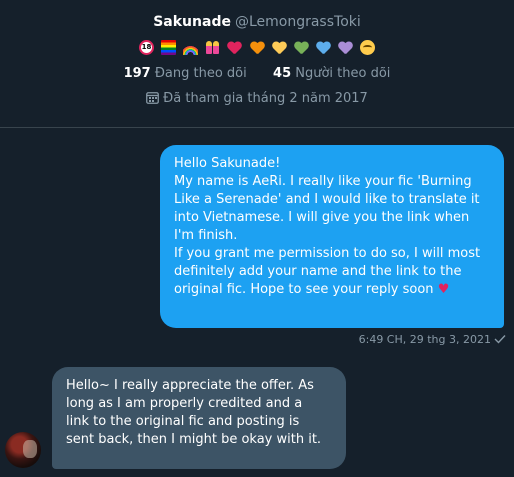  I want to click on message-line: sent back, then I might be okay with it., so click(194, 439).